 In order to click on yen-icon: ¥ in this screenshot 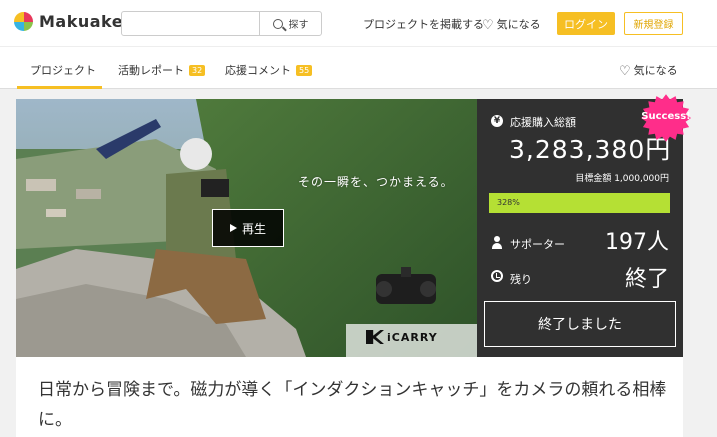, I will do `click(497, 121)`.